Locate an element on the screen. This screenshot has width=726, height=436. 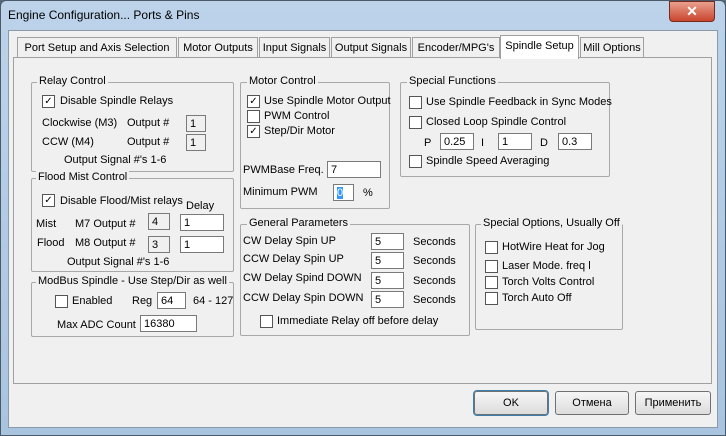
i-input: 1 is located at coordinates (515, 141).